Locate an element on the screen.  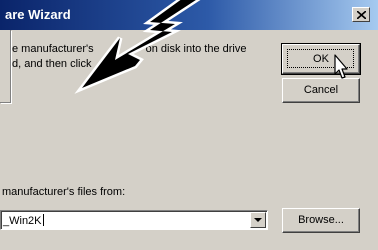
wizard-side-panel is located at coordinates (5, 66).